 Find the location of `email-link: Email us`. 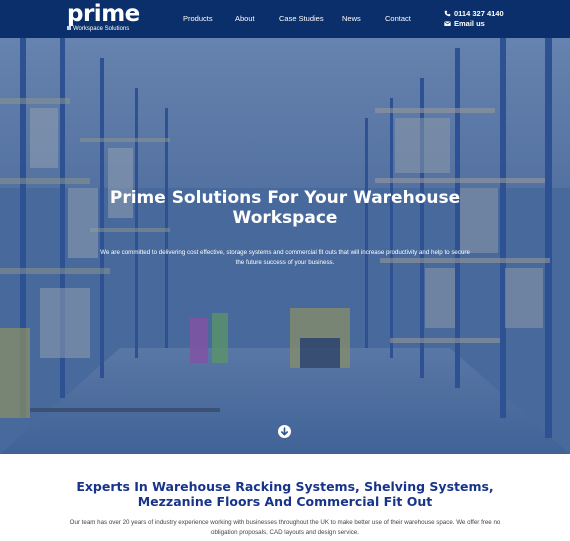

email-link: Email us is located at coordinates (464, 24).